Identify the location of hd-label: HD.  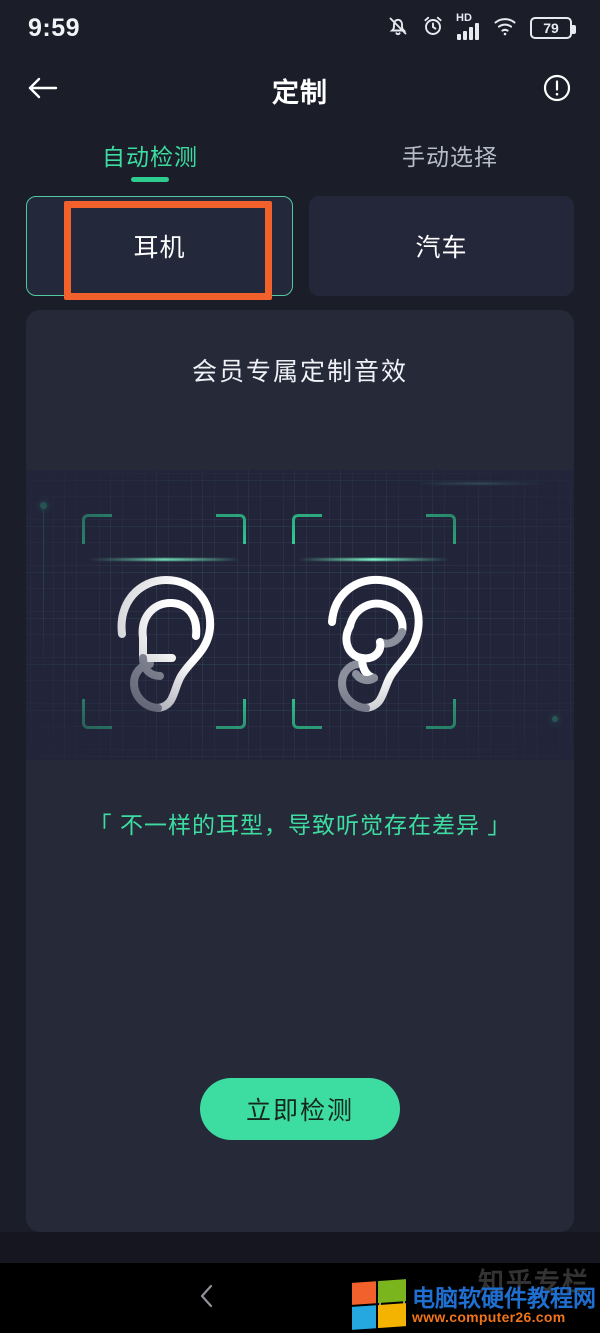
(464, 18).